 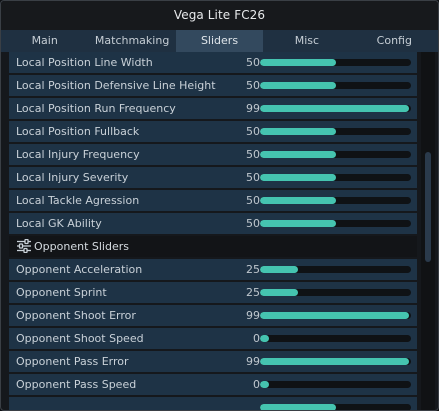 What do you see at coordinates (44, 41) in the screenshot?
I see `tab-main: Main` at bounding box center [44, 41].